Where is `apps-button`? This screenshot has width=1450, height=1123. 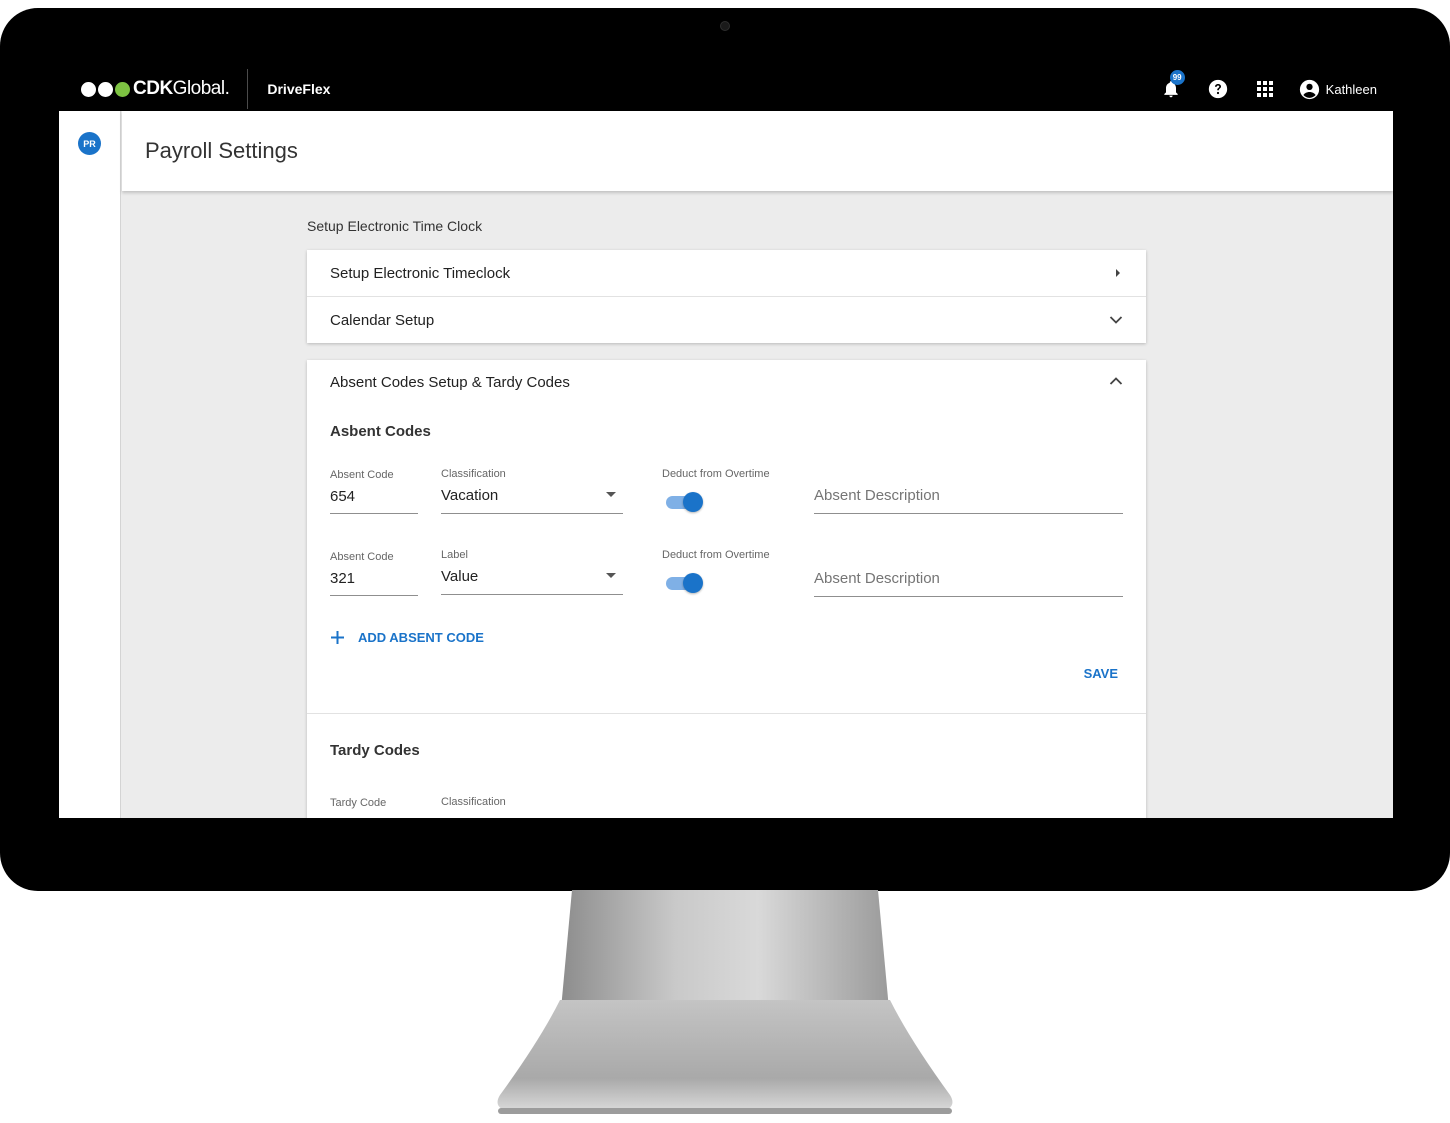 apps-button is located at coordinates (1265, 89).